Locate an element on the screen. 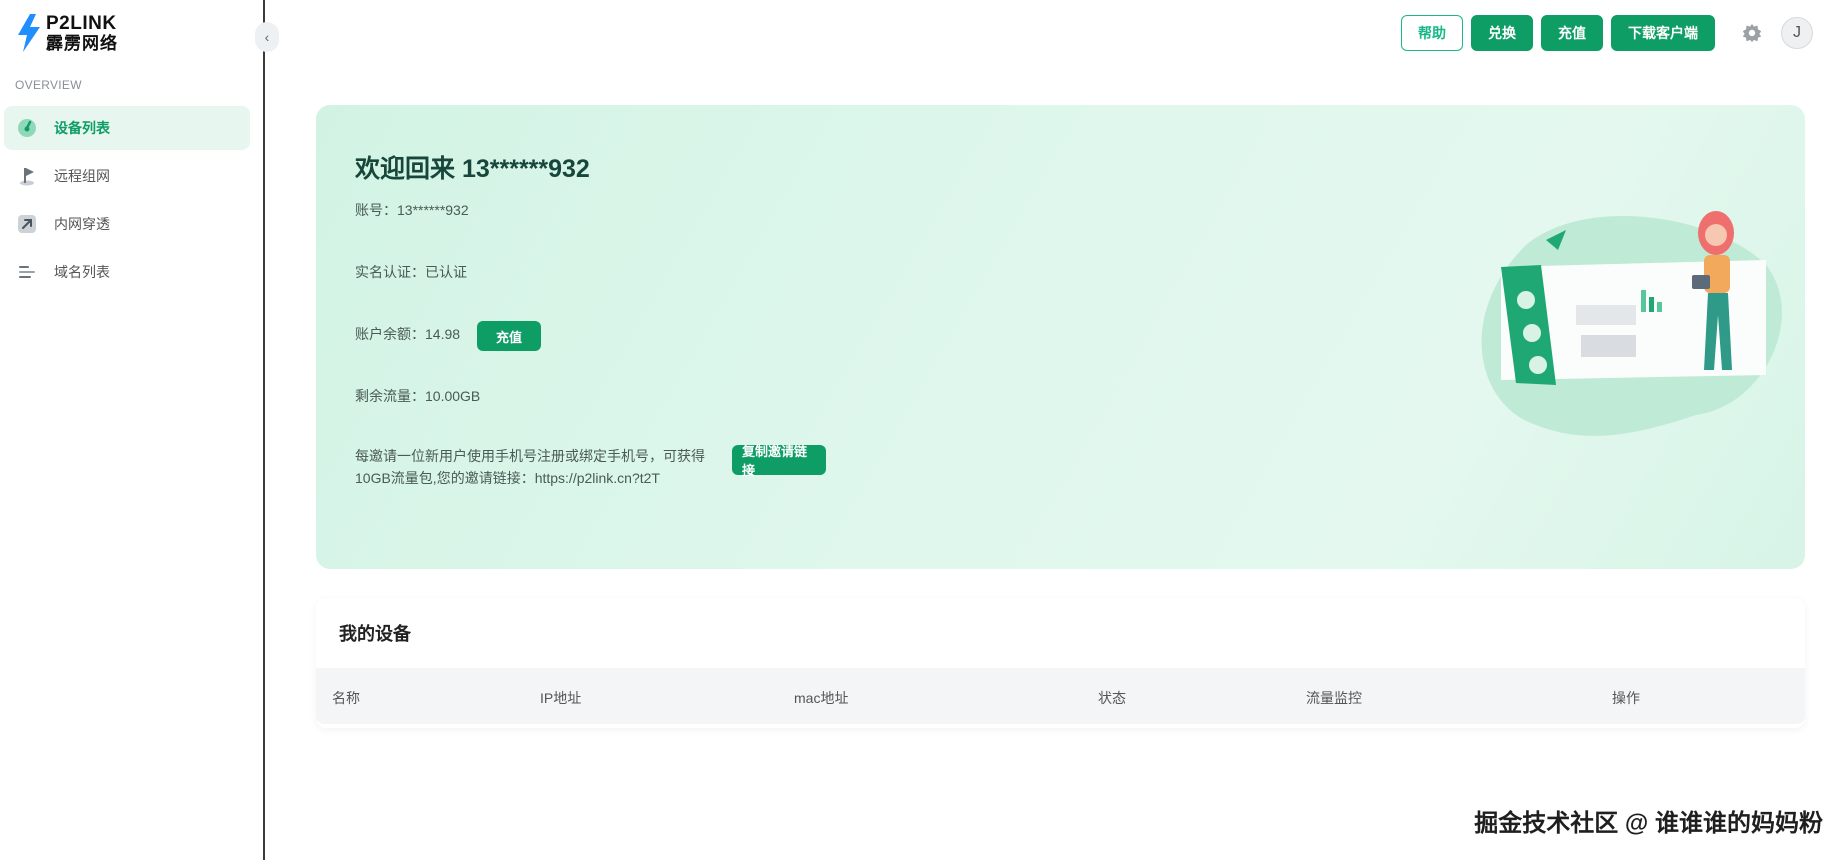 The width and height of the screenshot is (1835, 860). arrow-up-right-icon is located at coordinates (27, 224).